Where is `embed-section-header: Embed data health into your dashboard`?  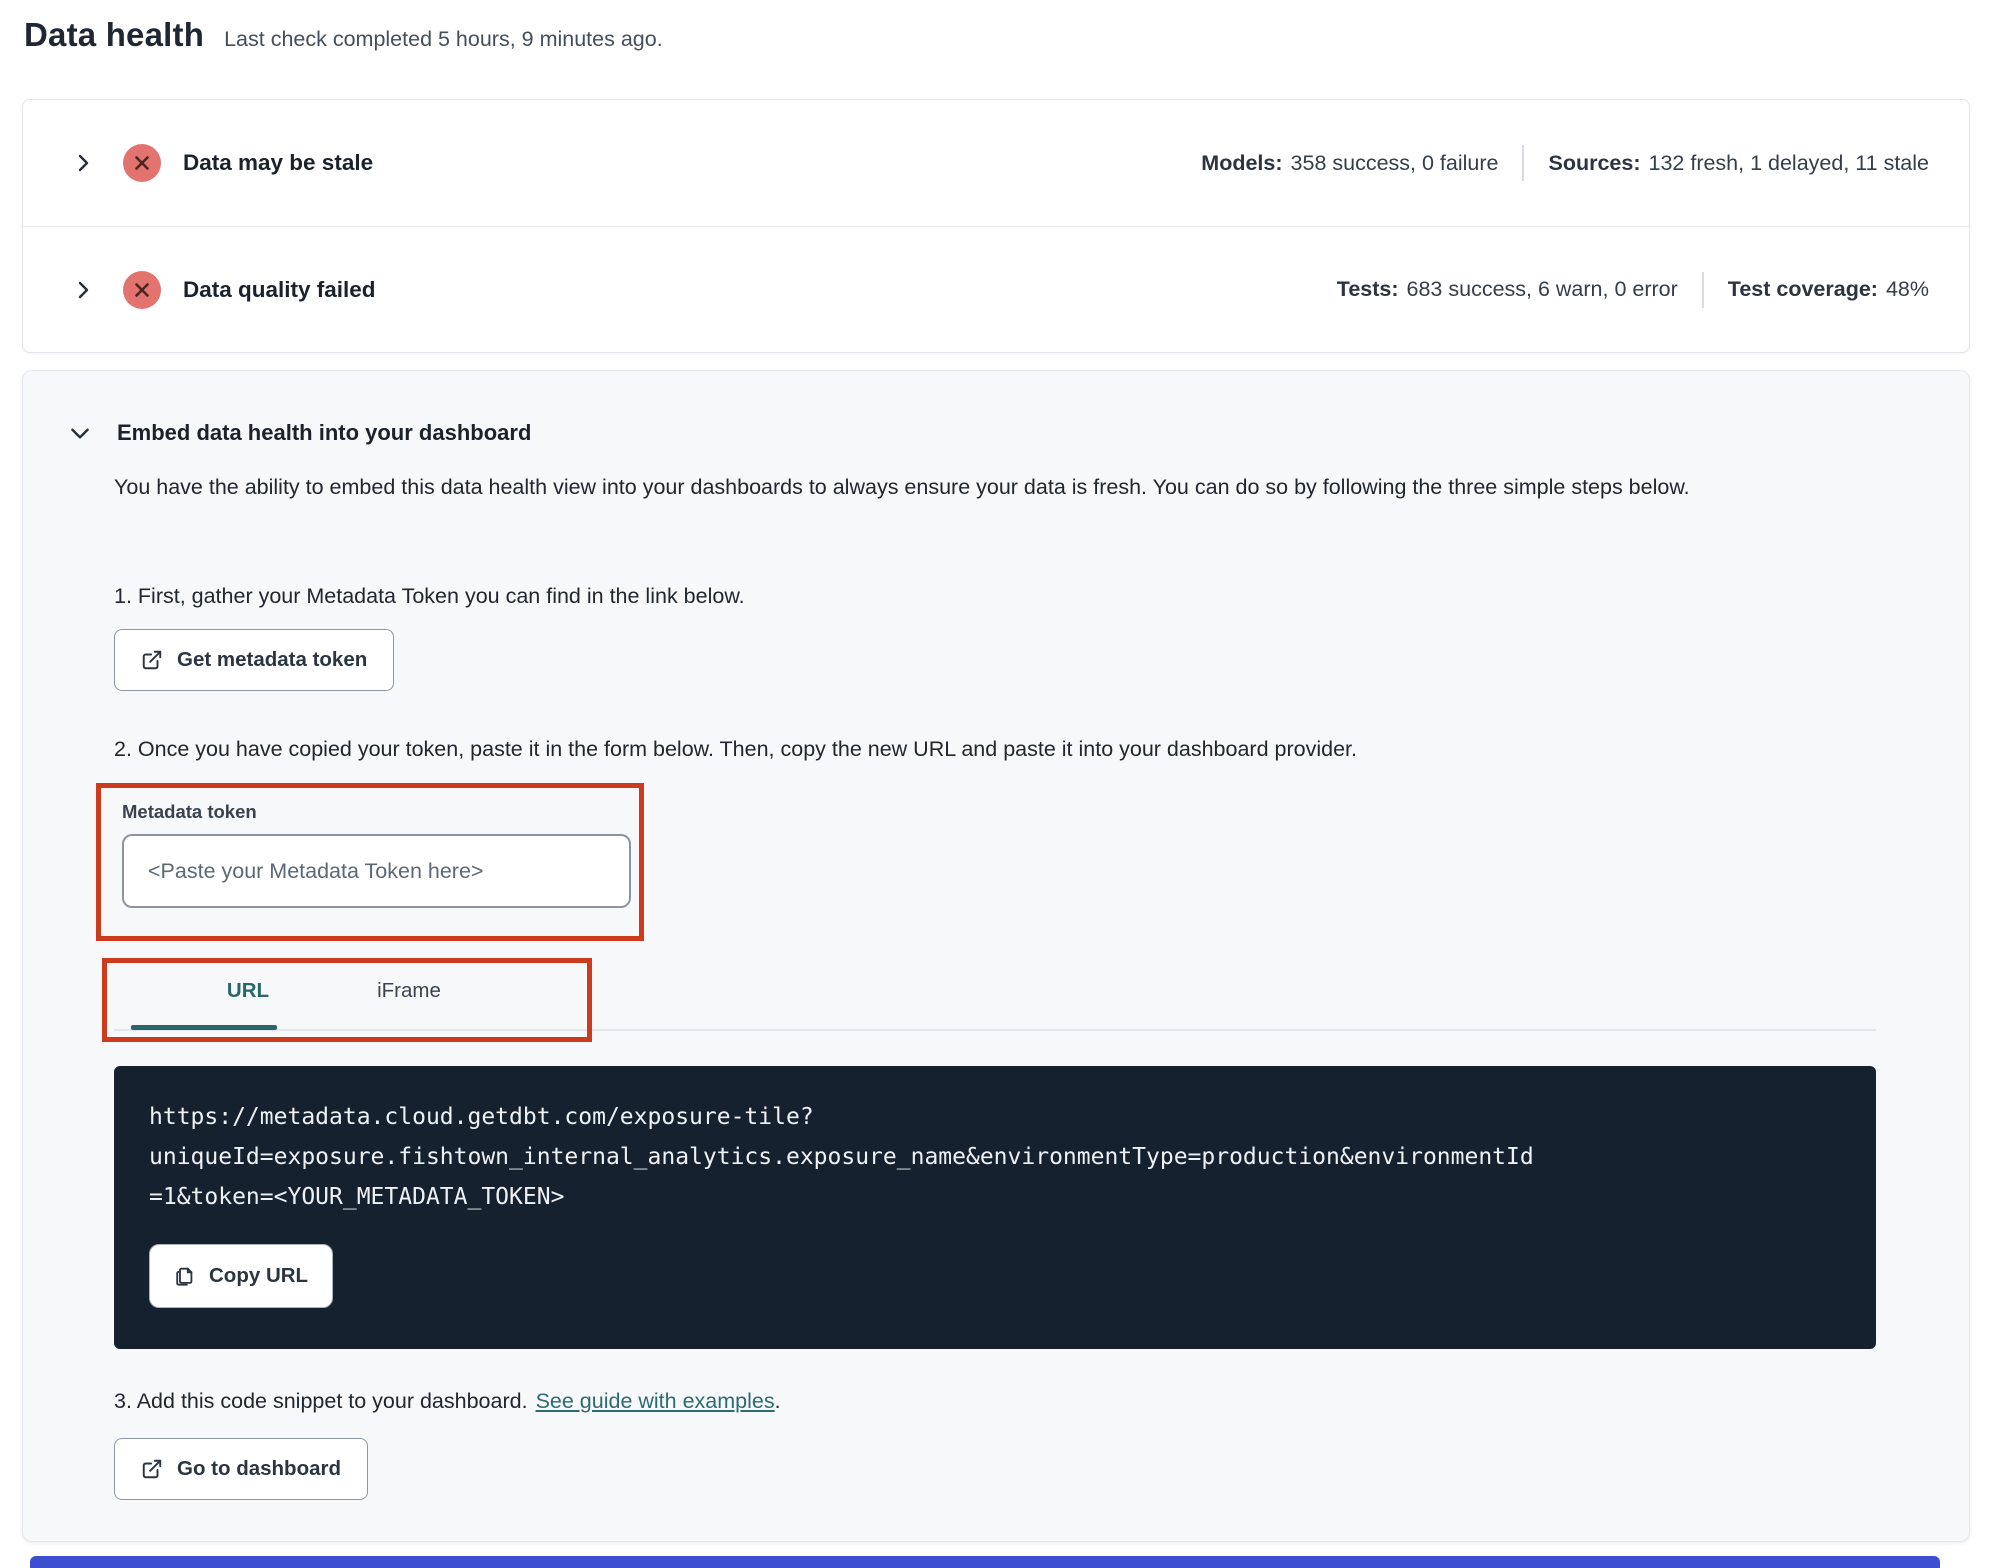
embed-section-header: Embed data health into your dashboard is located at coordinates (299, 433).